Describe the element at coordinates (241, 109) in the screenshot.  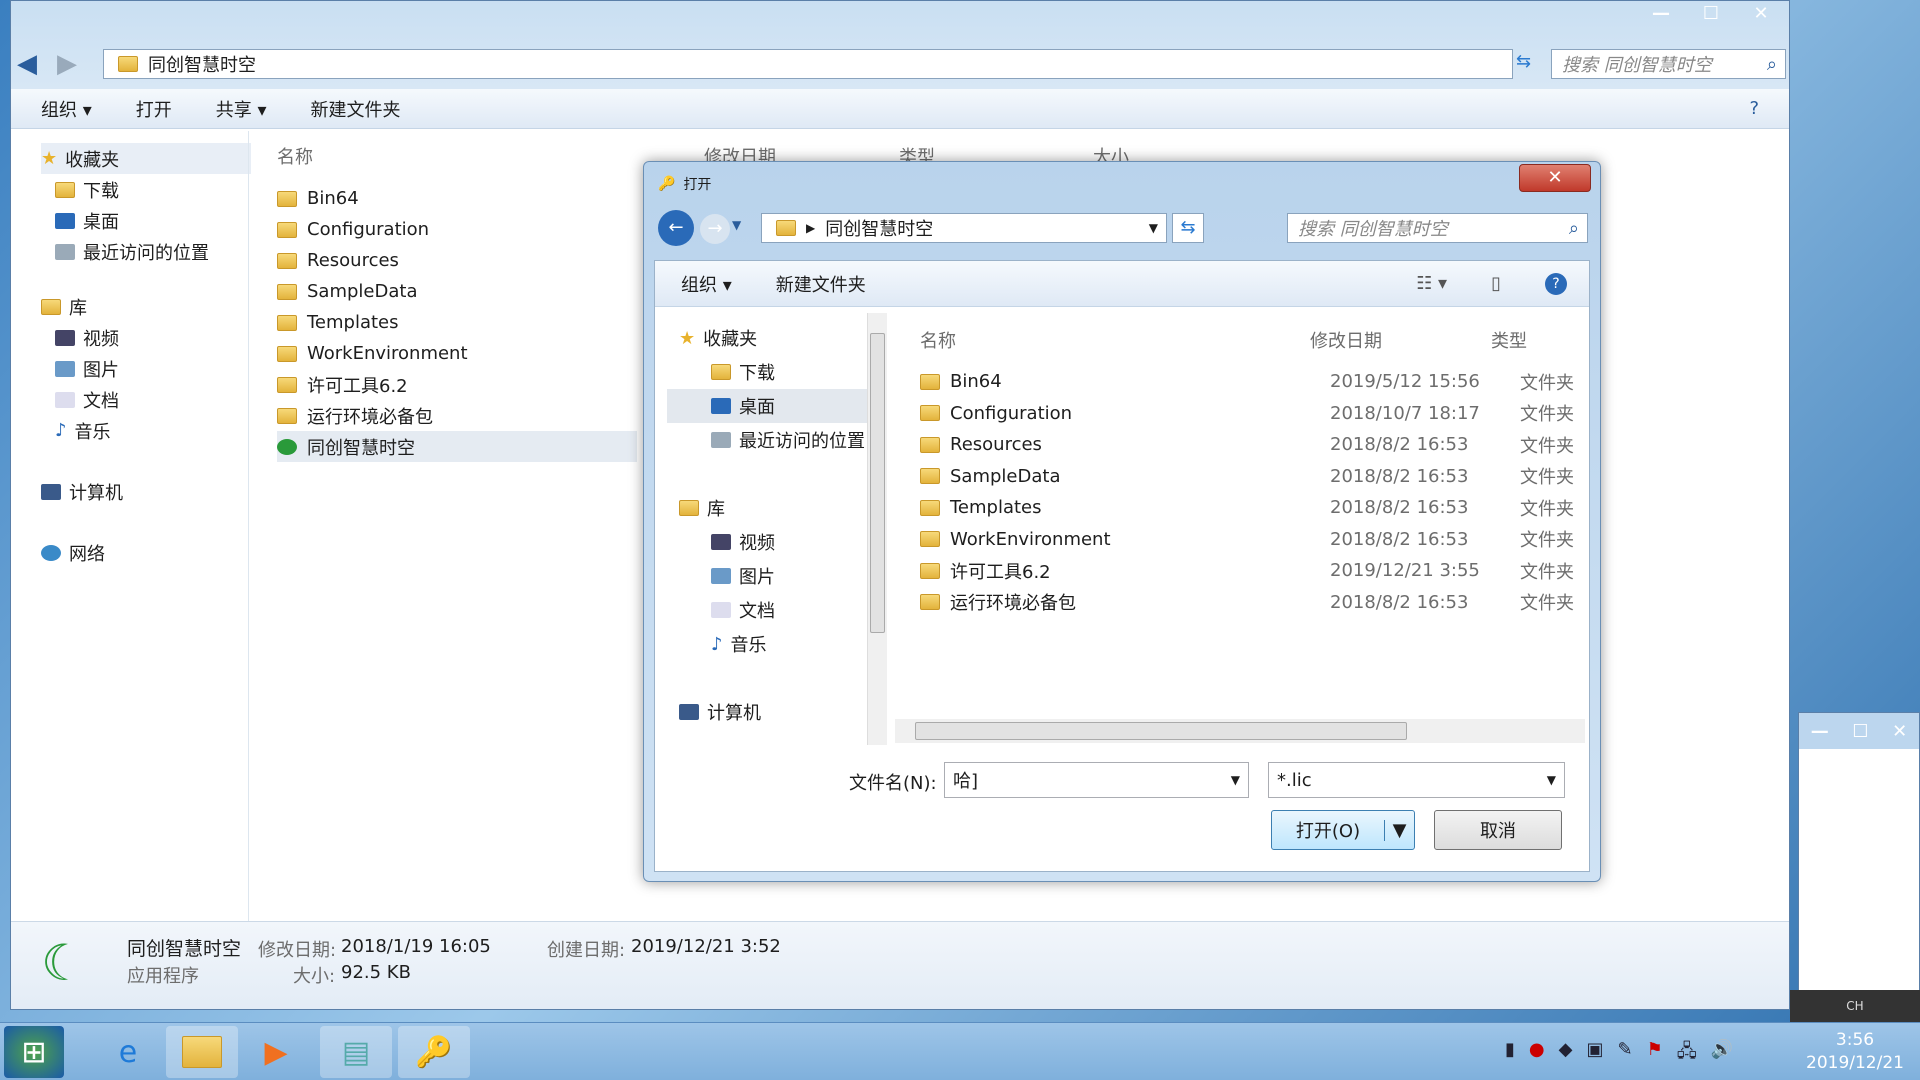
I see `share-button: 共享 ▾` at that location.